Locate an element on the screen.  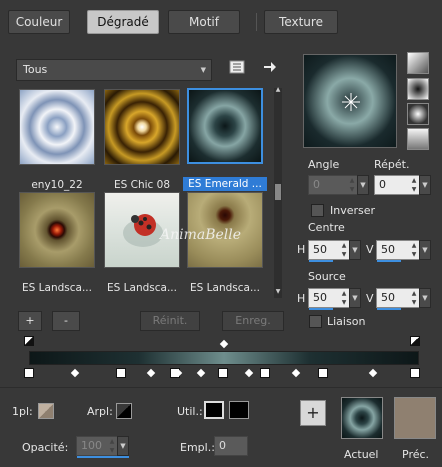
source-h-input: 50 ▲ ▼ ▼ is located at coordinates (334, 299).